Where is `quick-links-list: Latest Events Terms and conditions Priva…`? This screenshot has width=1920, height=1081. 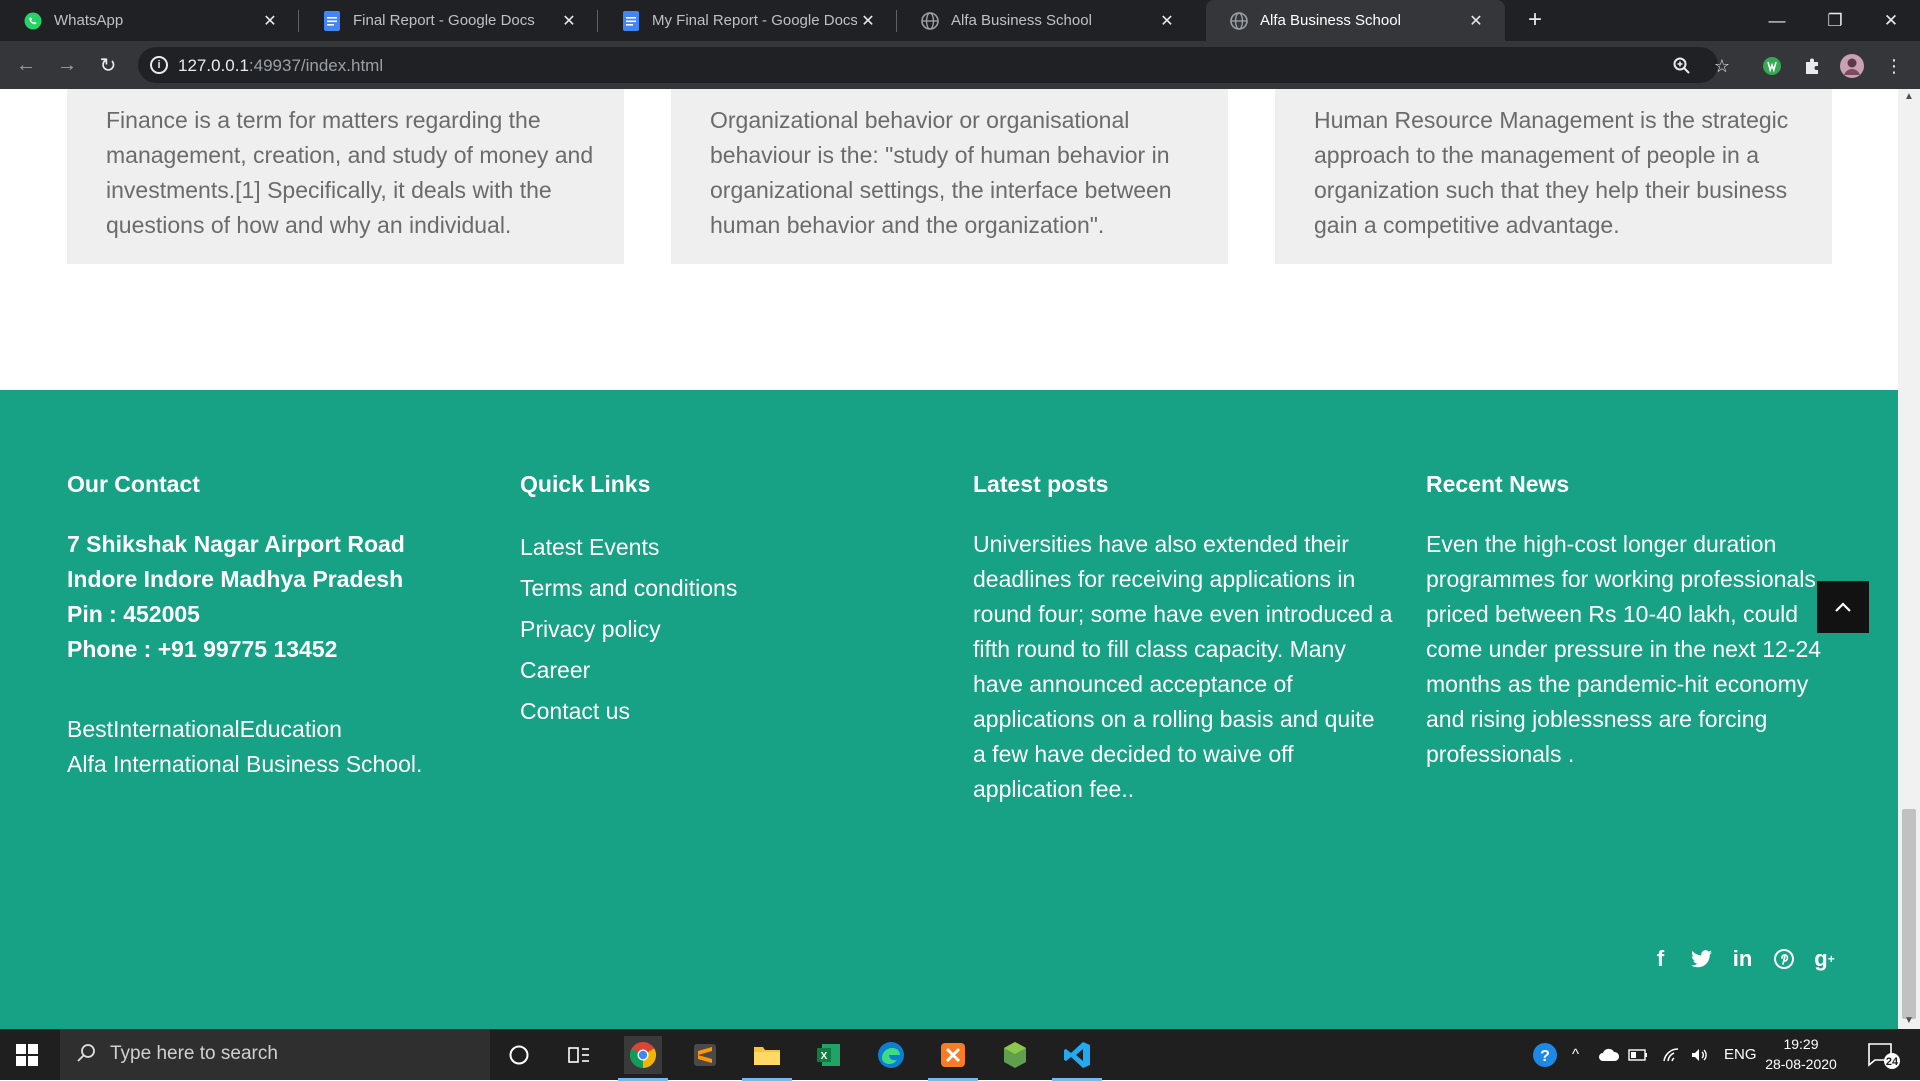
quick-links-list: Latest Events Terms and conditions Priva… is located at coordinates (628, 629).